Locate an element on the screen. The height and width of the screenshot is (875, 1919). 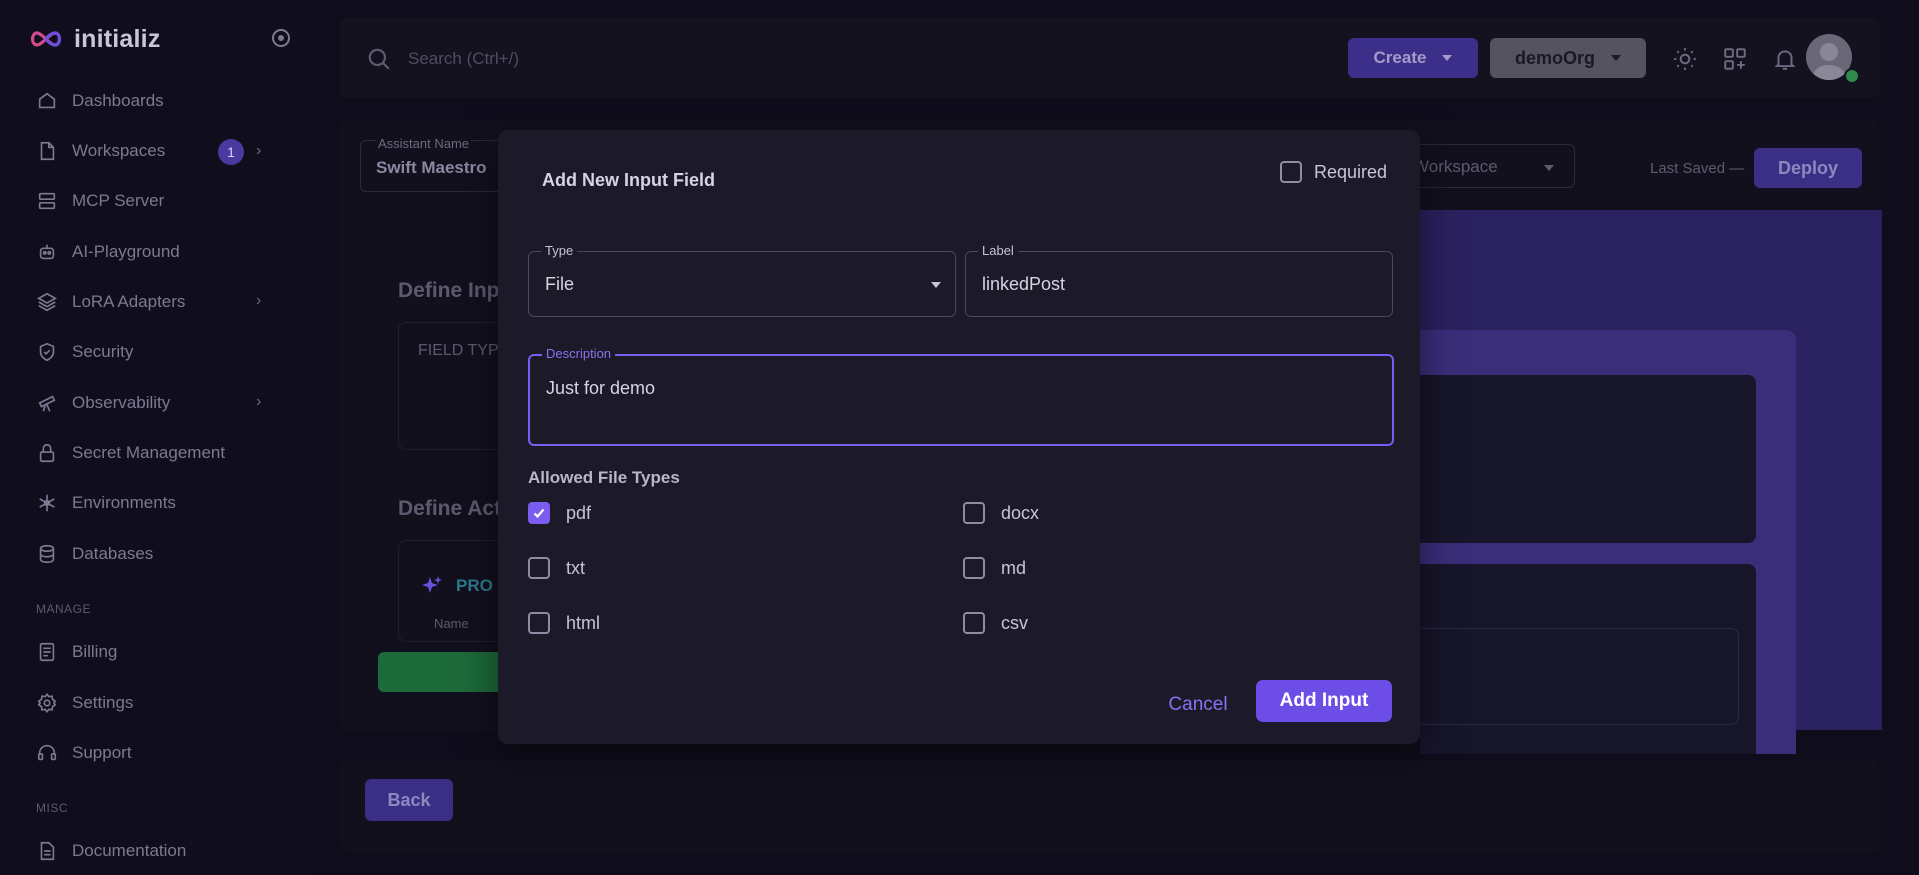
layers-icon is located at coordinates (47, 302).